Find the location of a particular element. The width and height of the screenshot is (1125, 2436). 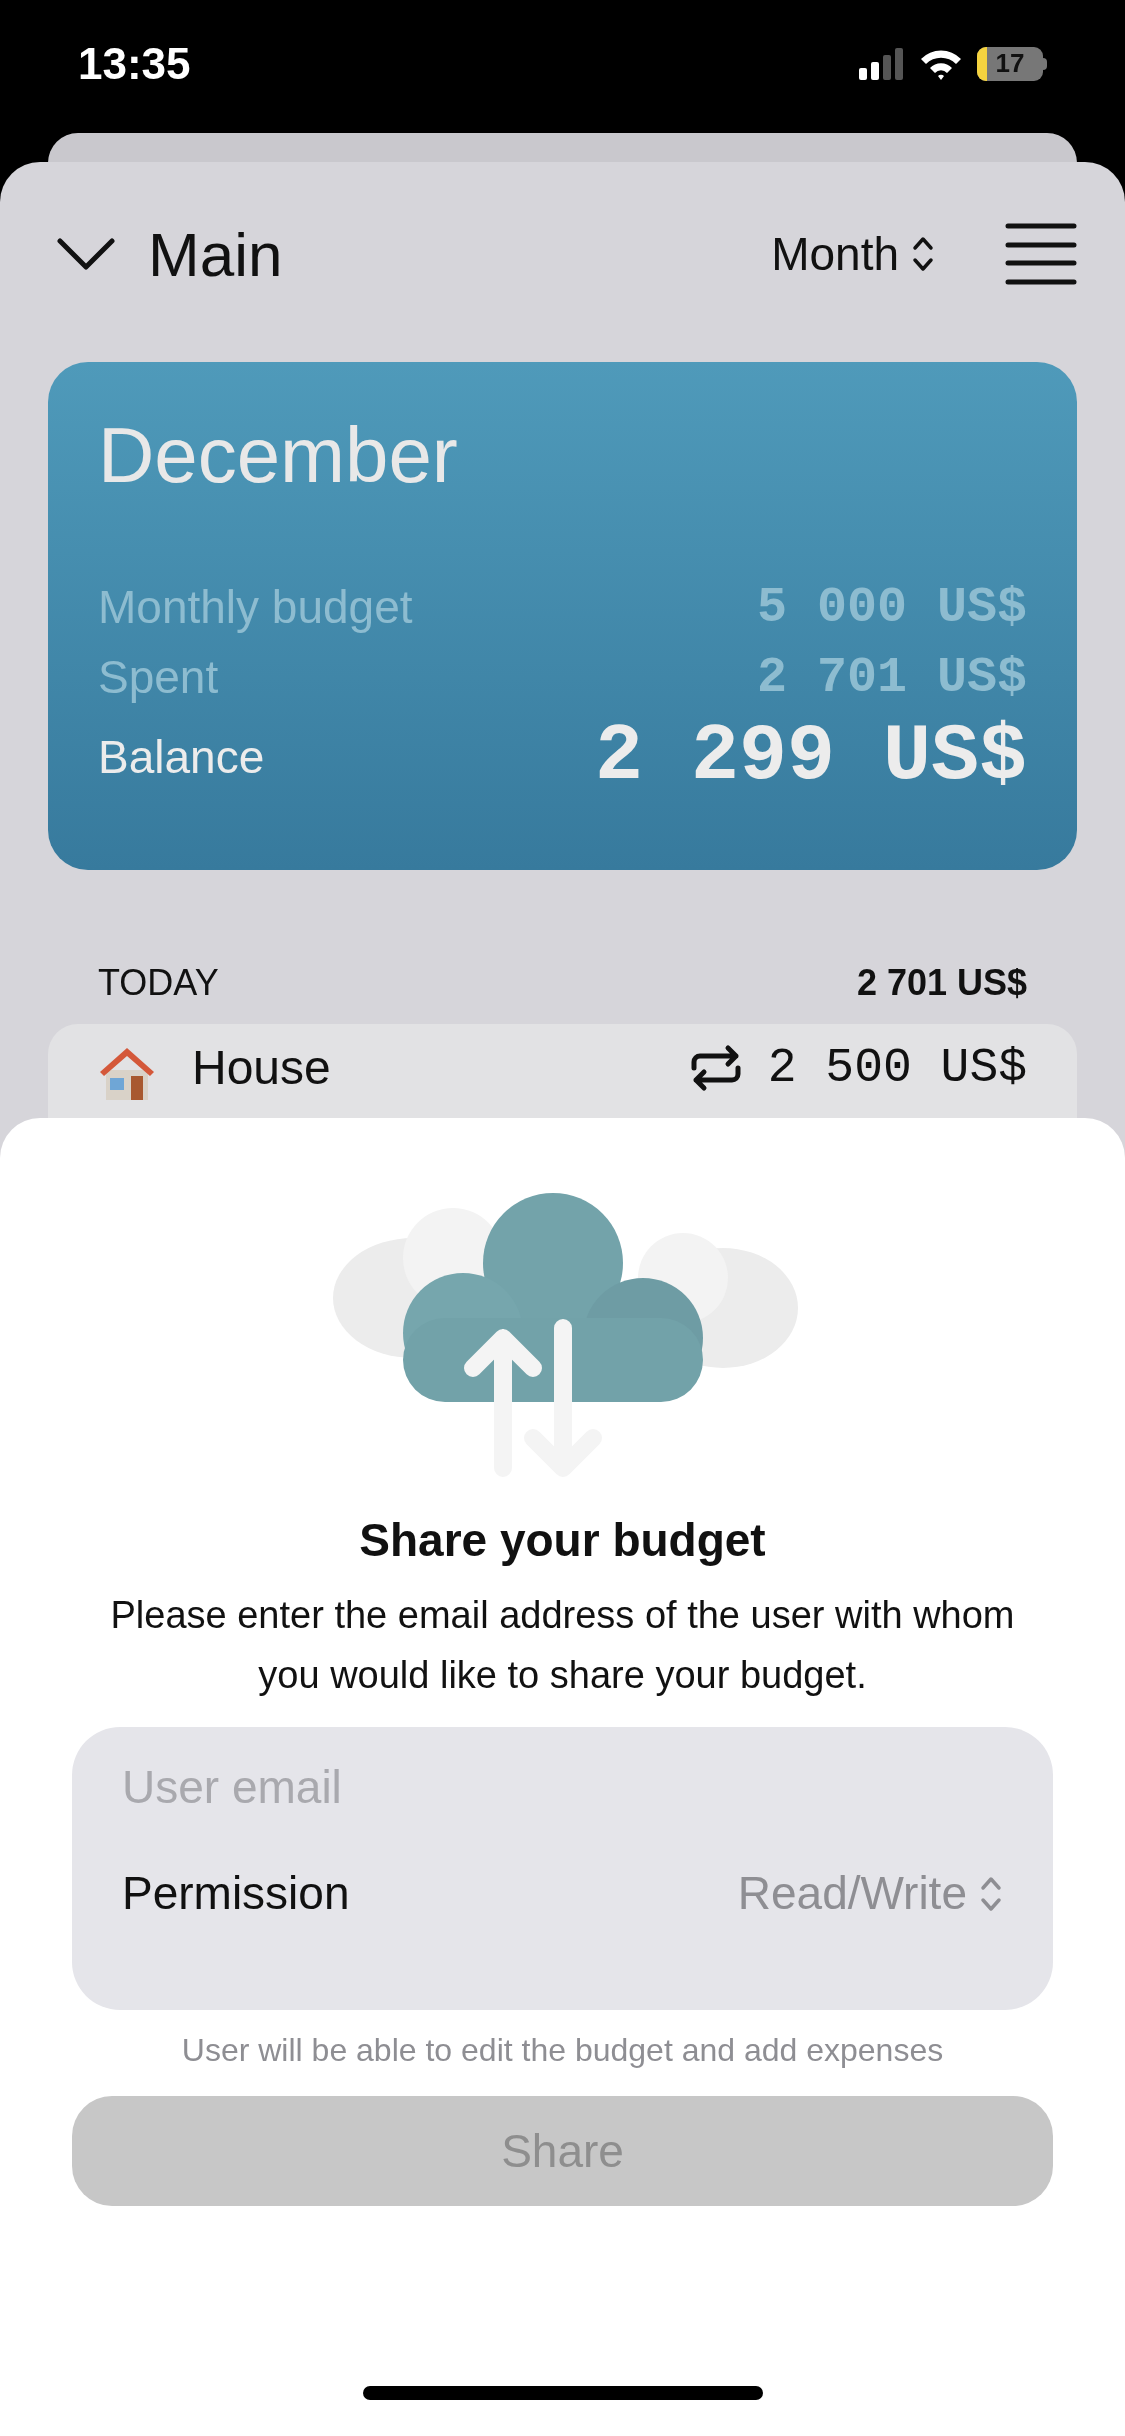

email-field: User email is located at coordinates (562, 1787).